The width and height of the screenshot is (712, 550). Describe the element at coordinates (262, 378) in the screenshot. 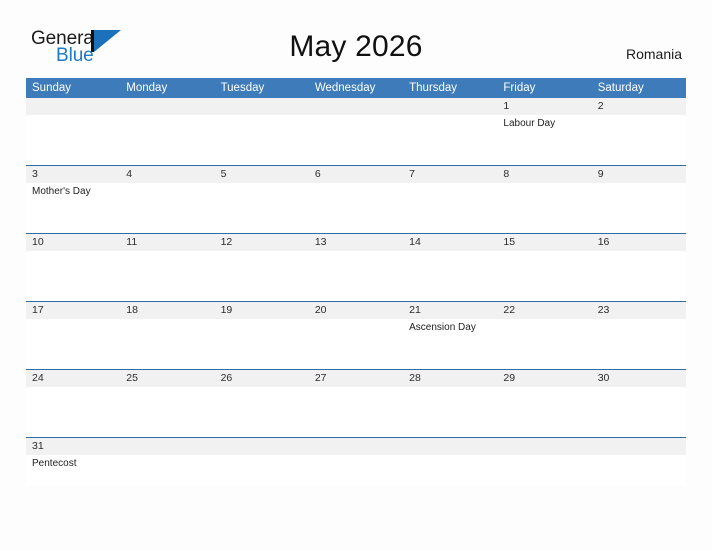

I see `day-number: 26` at that location.